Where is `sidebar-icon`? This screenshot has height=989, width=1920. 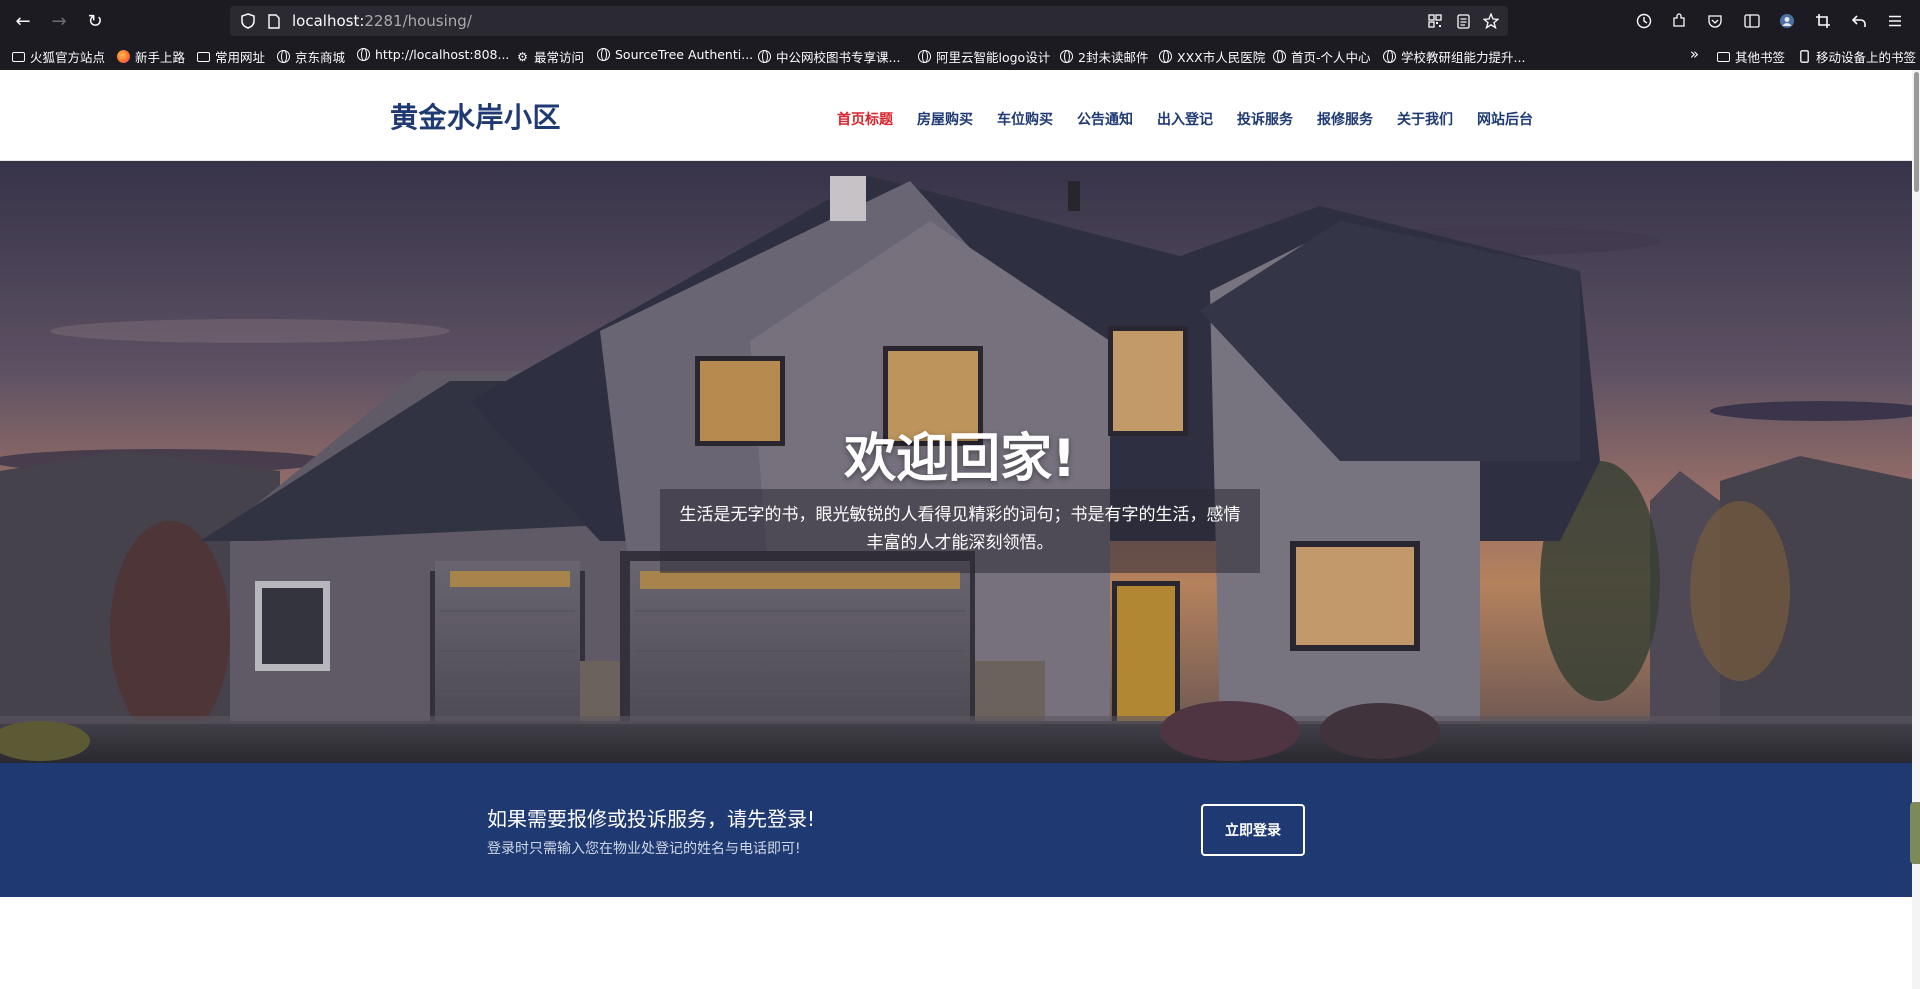 sidebar-icon is located at coordinates (1752, 21).